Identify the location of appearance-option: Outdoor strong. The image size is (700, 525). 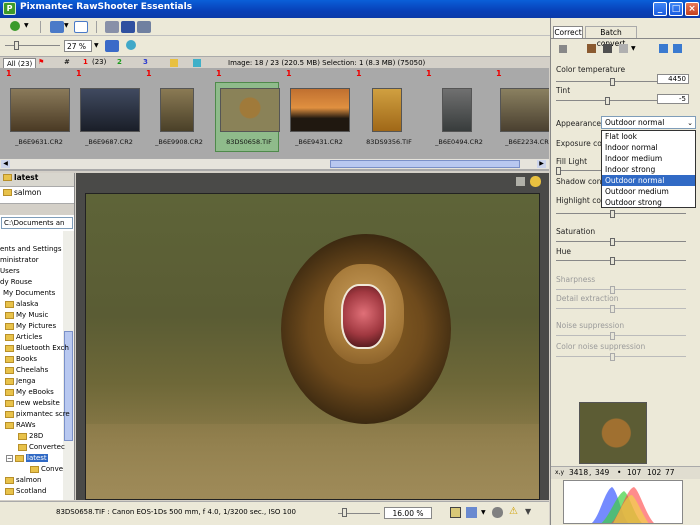
(648, 202).